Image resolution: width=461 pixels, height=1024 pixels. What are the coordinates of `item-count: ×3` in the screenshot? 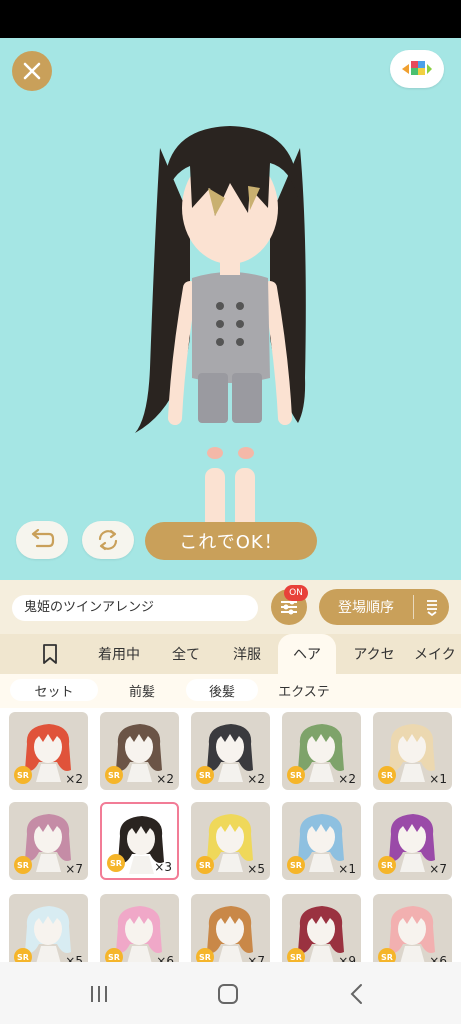 It's located at (163, 867).